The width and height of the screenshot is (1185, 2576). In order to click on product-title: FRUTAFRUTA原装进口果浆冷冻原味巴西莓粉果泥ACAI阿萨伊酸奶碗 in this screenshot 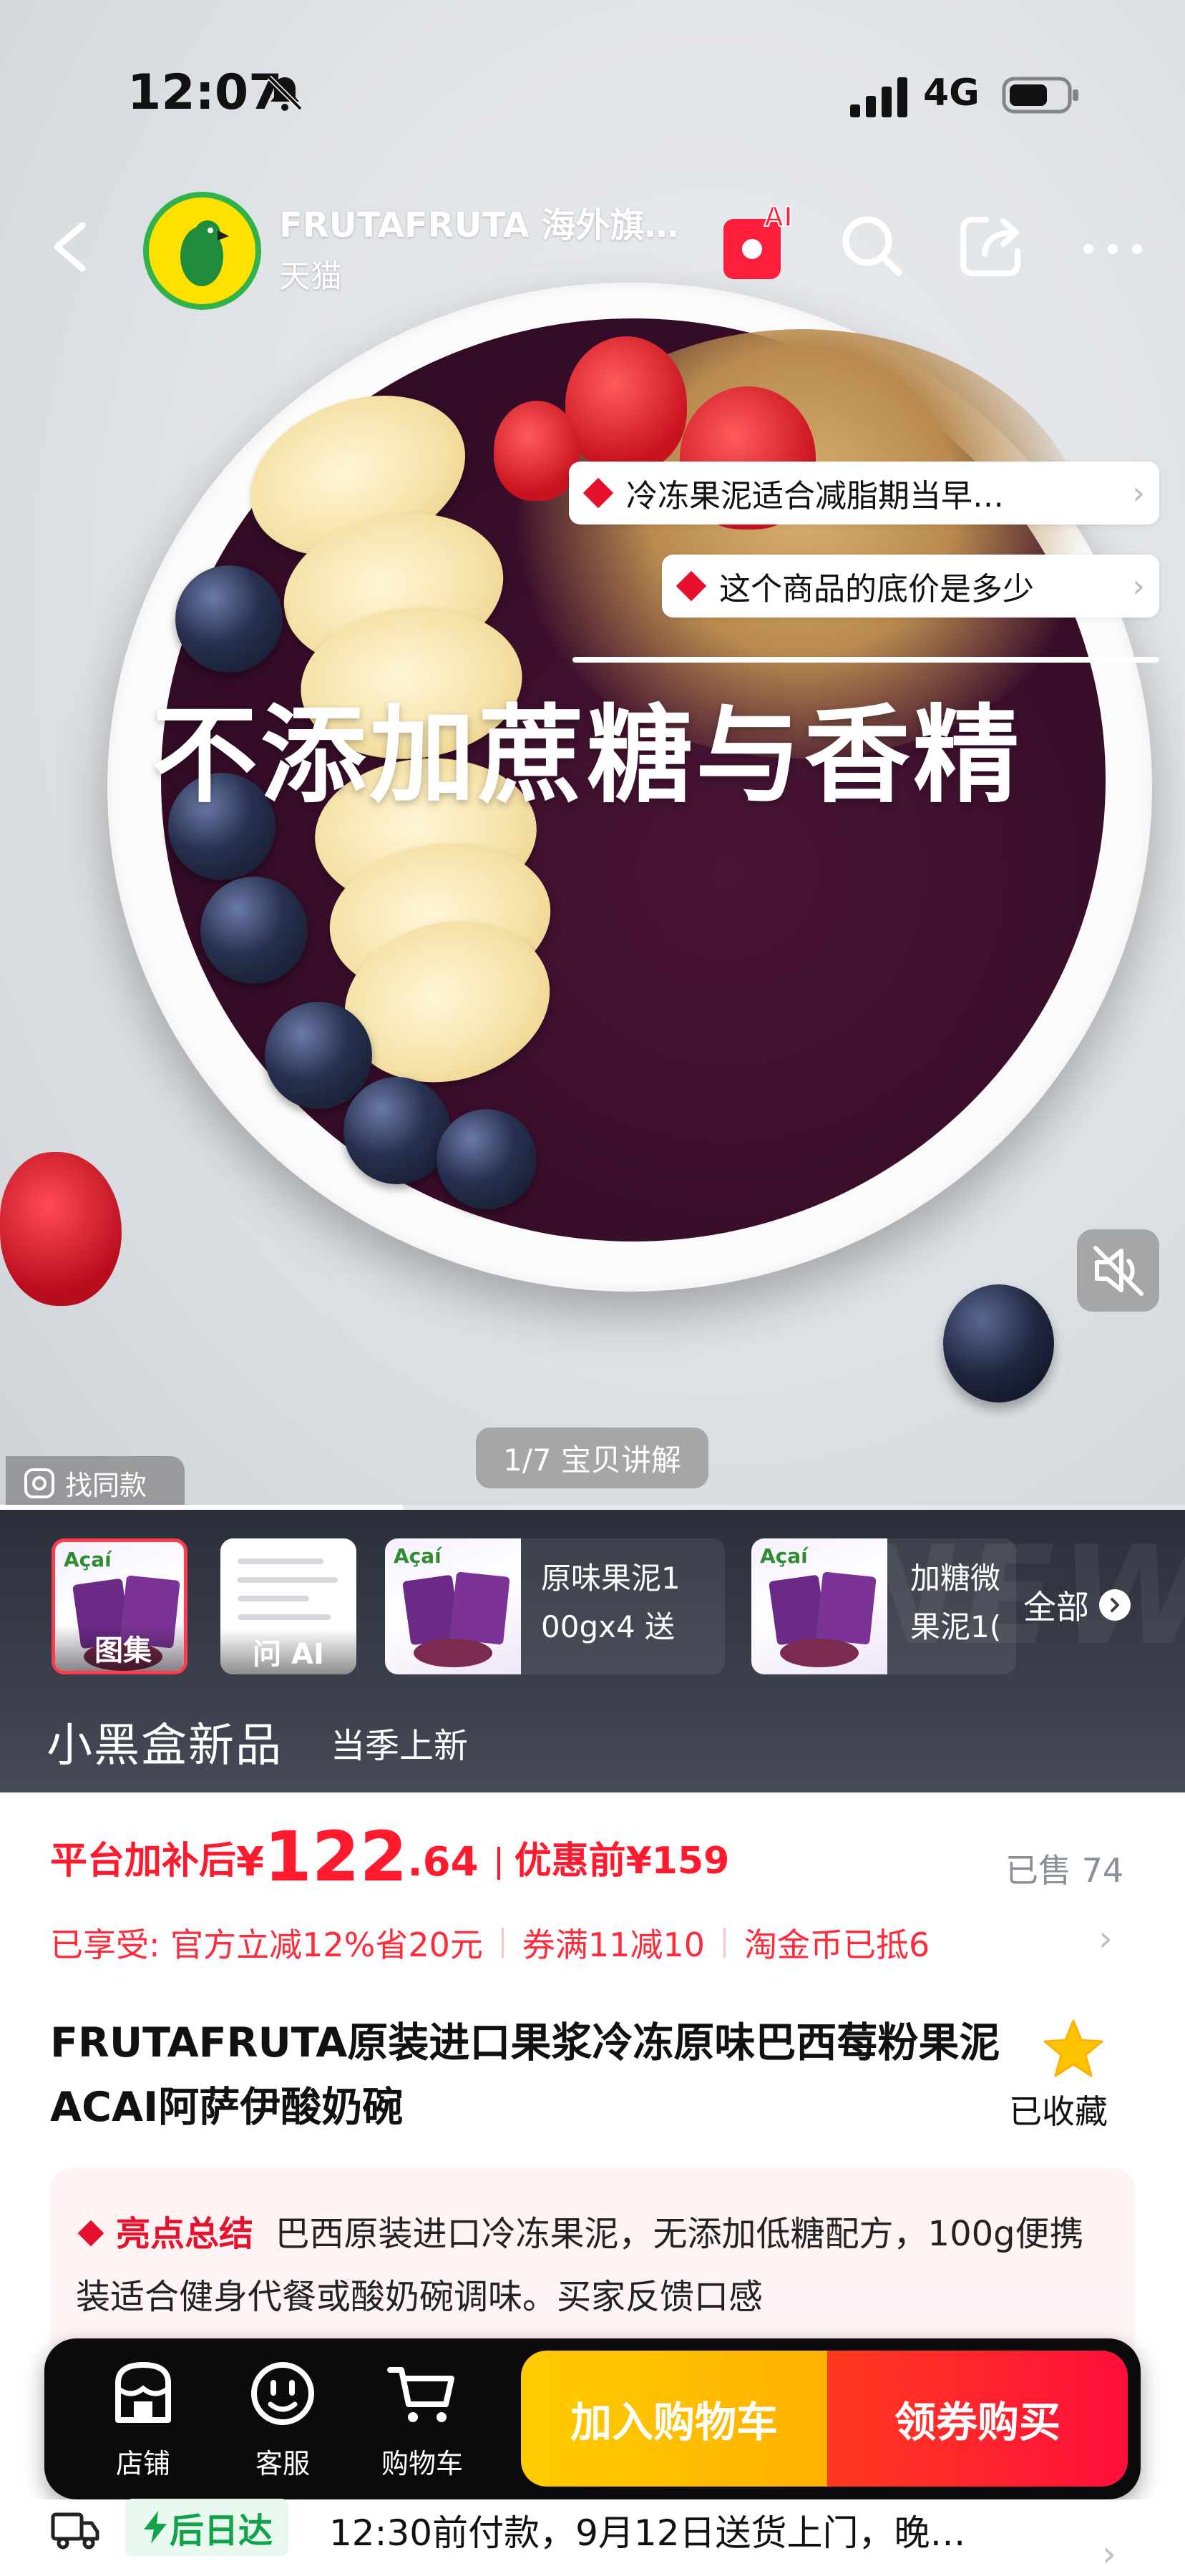, I will do `click(525, 2075)`.